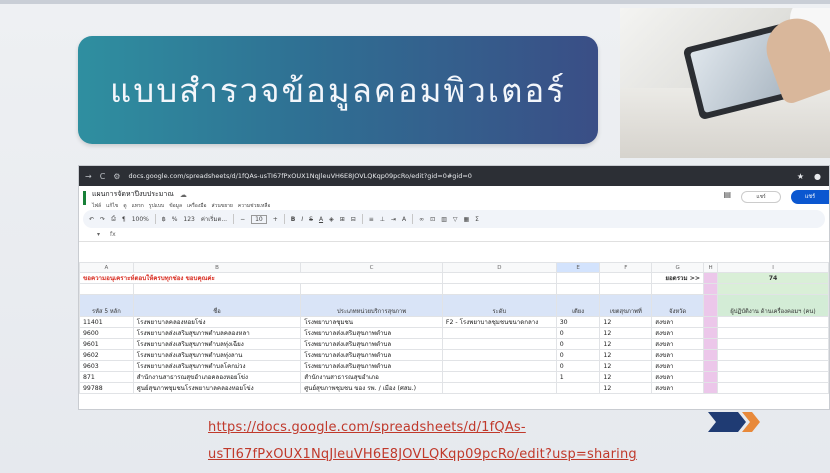 The image size is (830, 473). What do you see at coordinates (222, 206) in the screenshot?
I see `menu-extensions: ส่วนขยาย` at bounding box center [222, 206].